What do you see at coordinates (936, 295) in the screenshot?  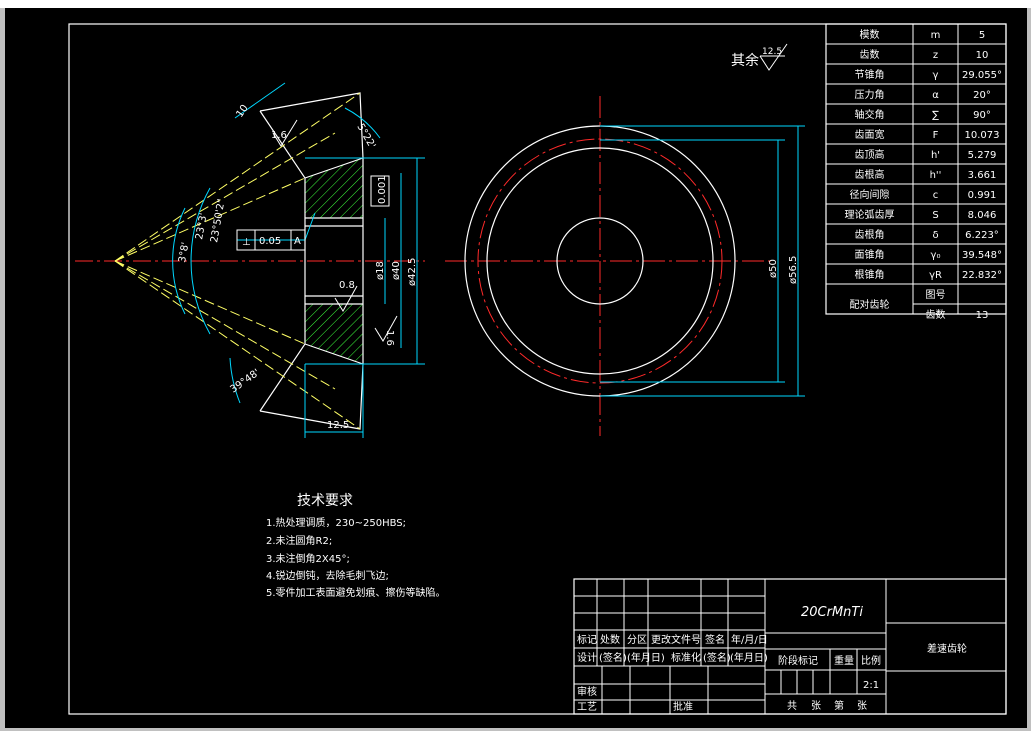 I see `mating-symbol: 图号` at bounding box center [936, 295].